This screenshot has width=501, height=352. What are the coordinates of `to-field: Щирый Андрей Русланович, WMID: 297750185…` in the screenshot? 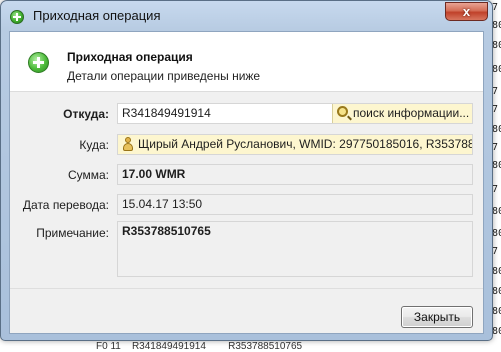 It's located at (295, 144).